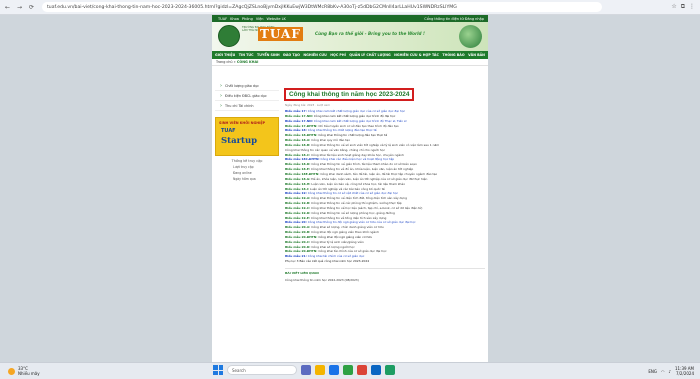 The image size is (700, 379). Describe the element at coordinates (268, 55) in the screenshot. I see `nav-item: TUYỂN SINH` at that location.